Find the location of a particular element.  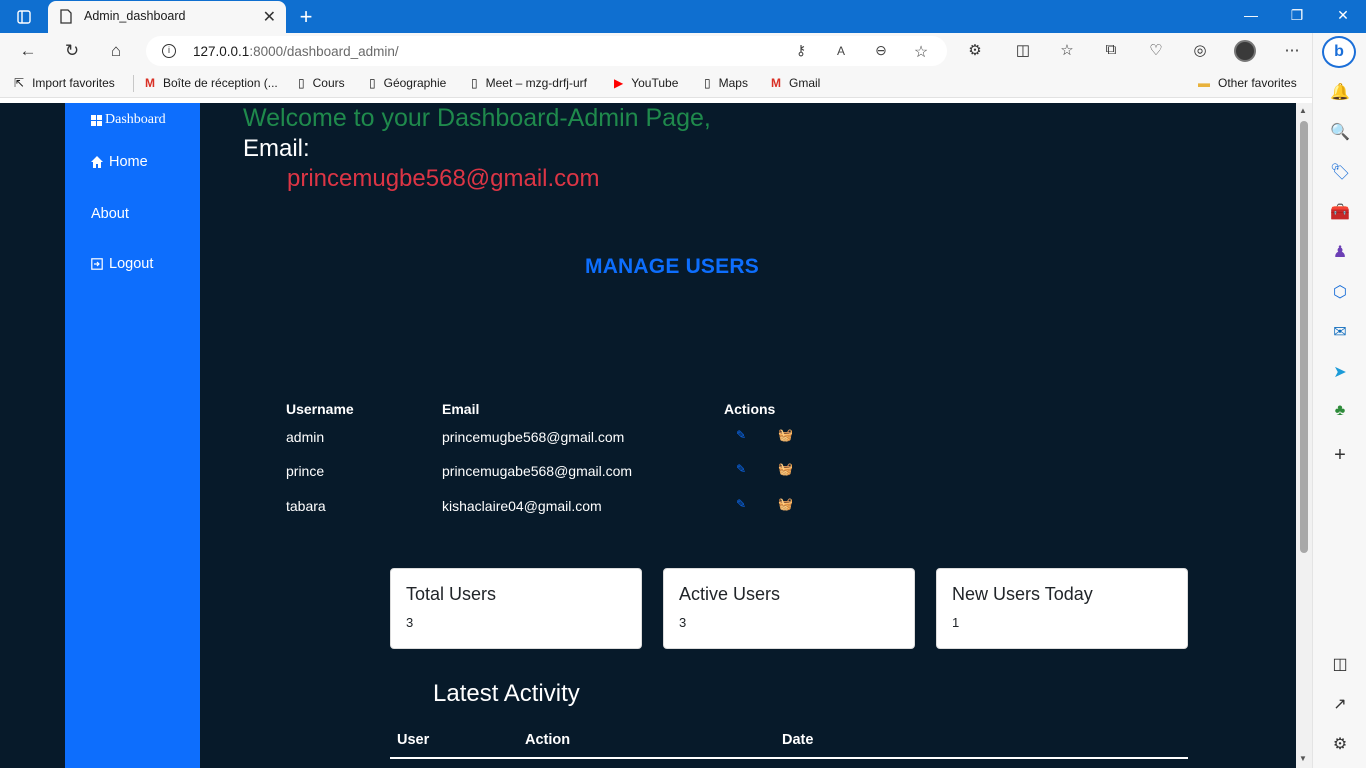

scroll-up-arrow: ▲ is located at coordinates (1303, 110).